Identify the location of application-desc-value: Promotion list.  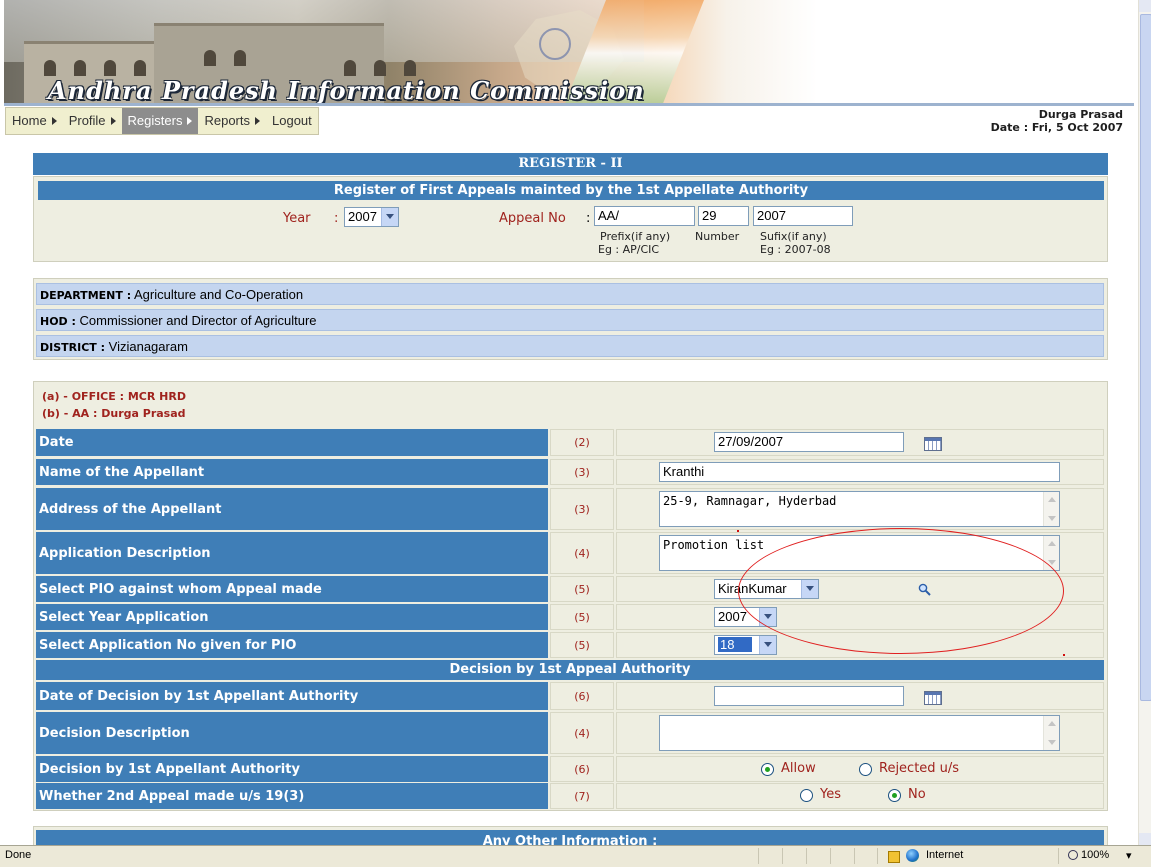
(714, 545).